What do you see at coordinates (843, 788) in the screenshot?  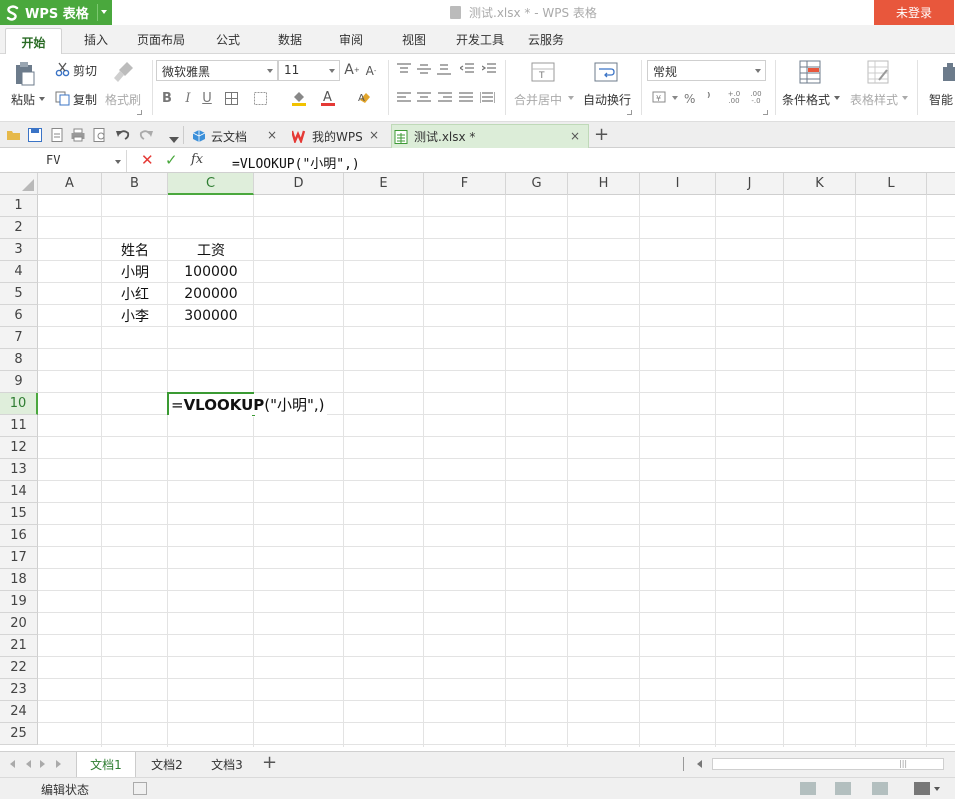 I see `page-layout-view-icon` at bounding box center [843, 788].